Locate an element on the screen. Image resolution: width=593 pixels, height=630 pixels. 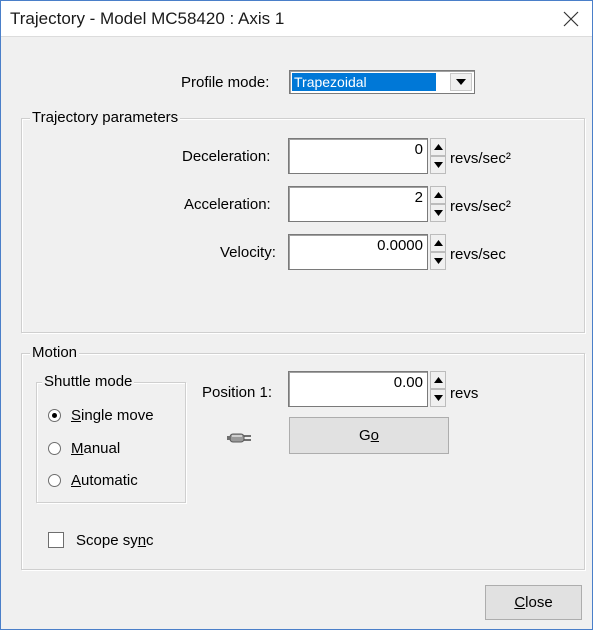
title-bar: Trajectory - Model MC58420 : Axis 1 is located at coordinates (296, 19).